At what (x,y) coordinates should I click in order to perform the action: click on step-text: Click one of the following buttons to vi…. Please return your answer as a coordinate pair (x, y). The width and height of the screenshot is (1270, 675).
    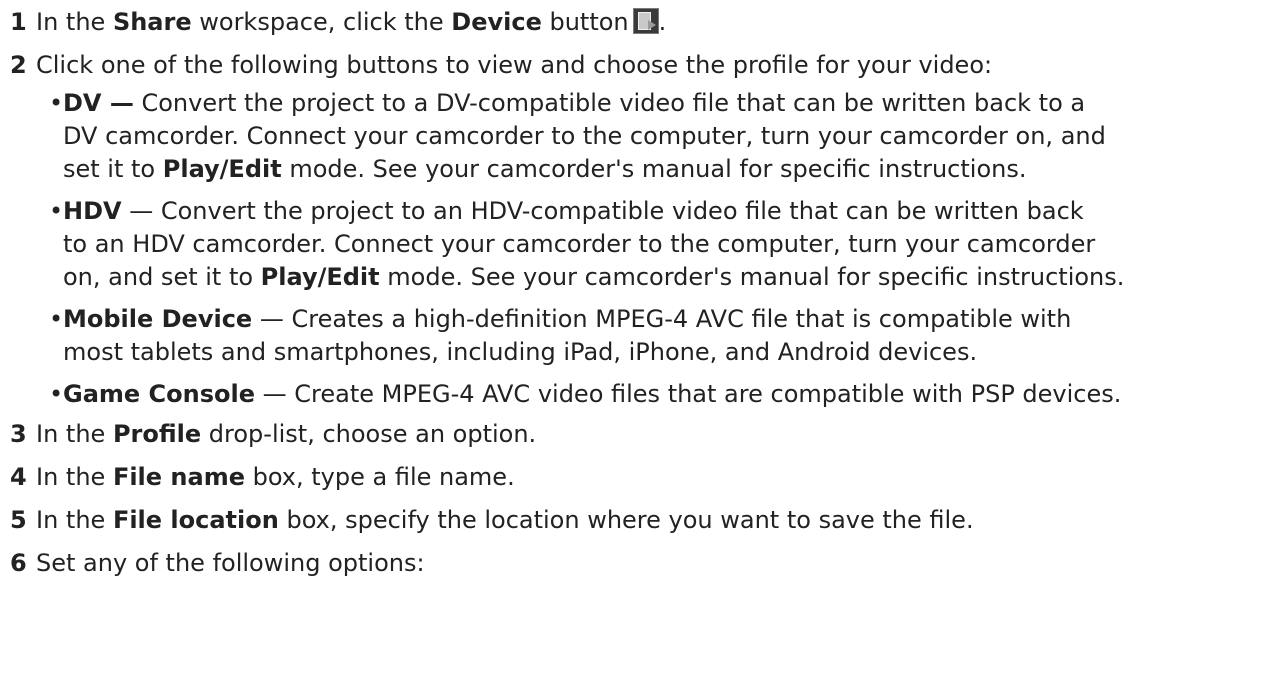
    Looking at the image, I should click on (514, 65).